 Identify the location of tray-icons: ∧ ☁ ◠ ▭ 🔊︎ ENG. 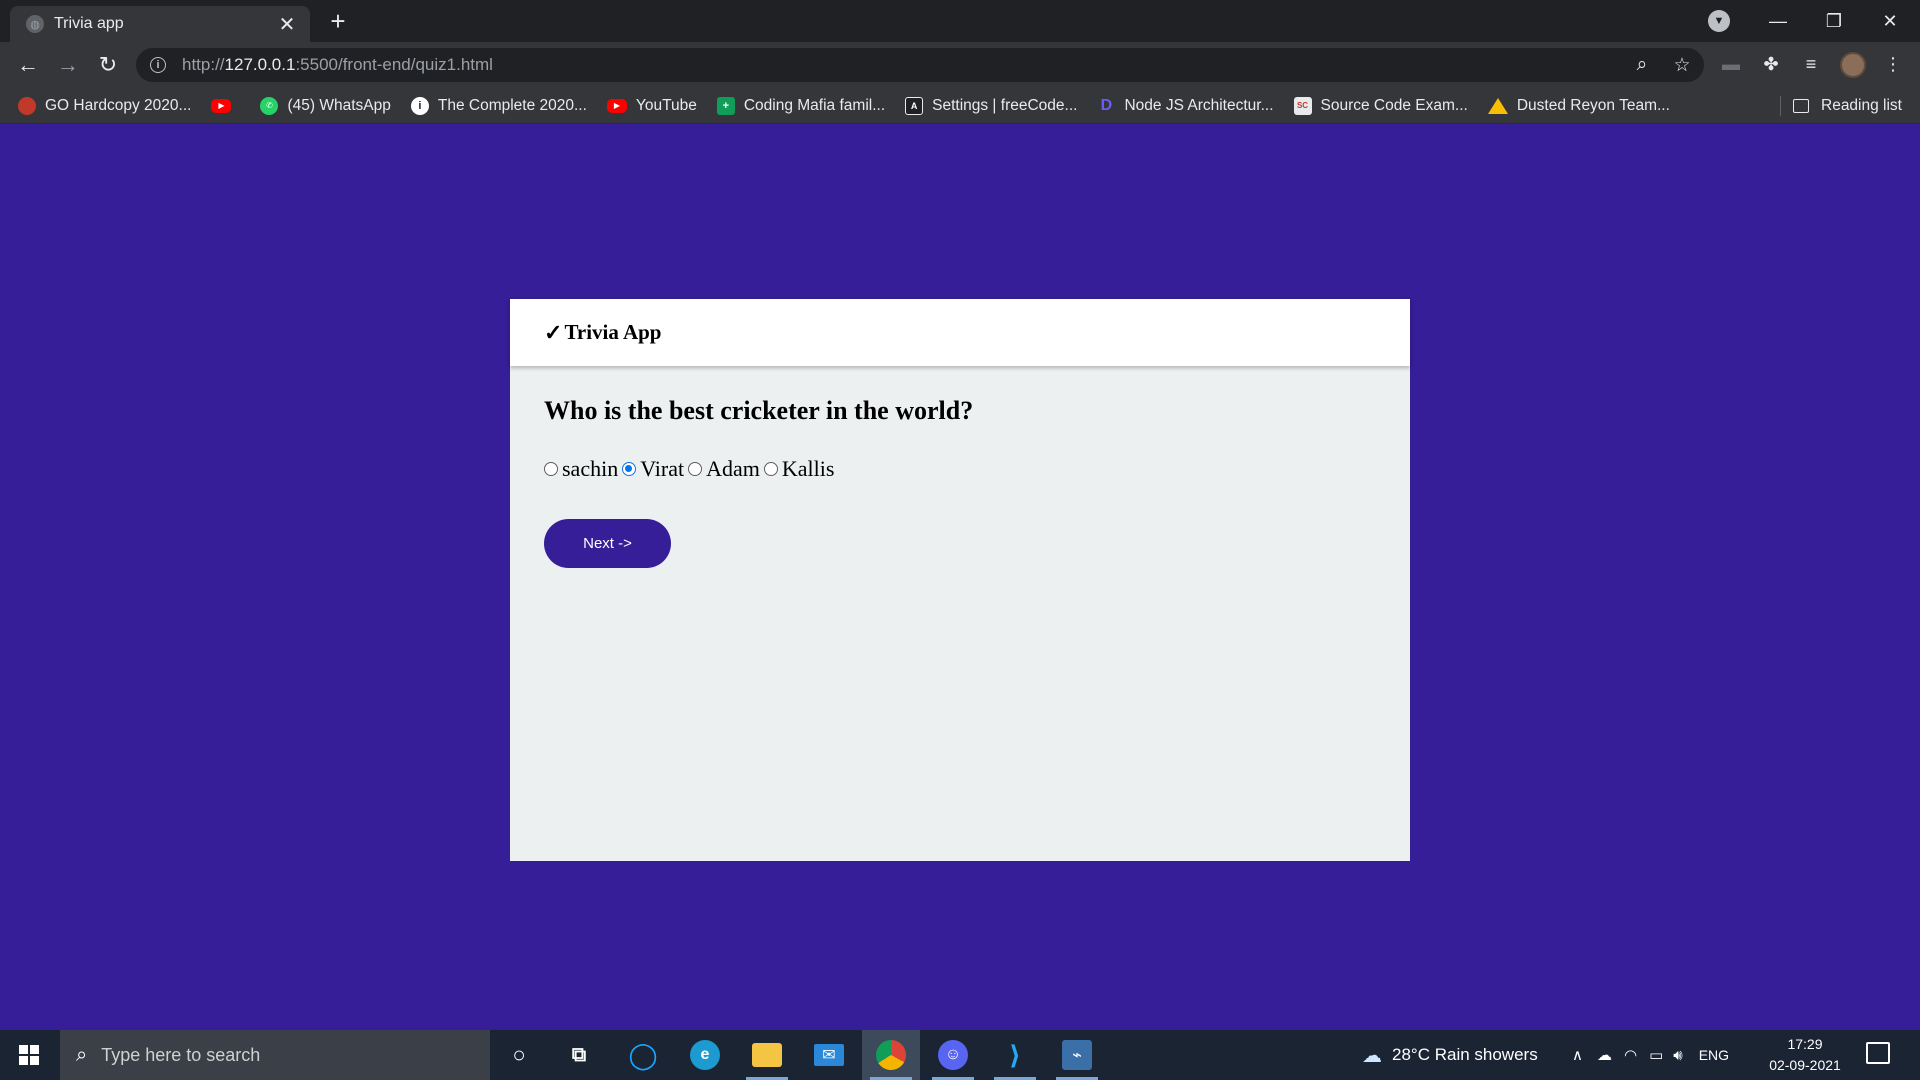
(1650, 1055).